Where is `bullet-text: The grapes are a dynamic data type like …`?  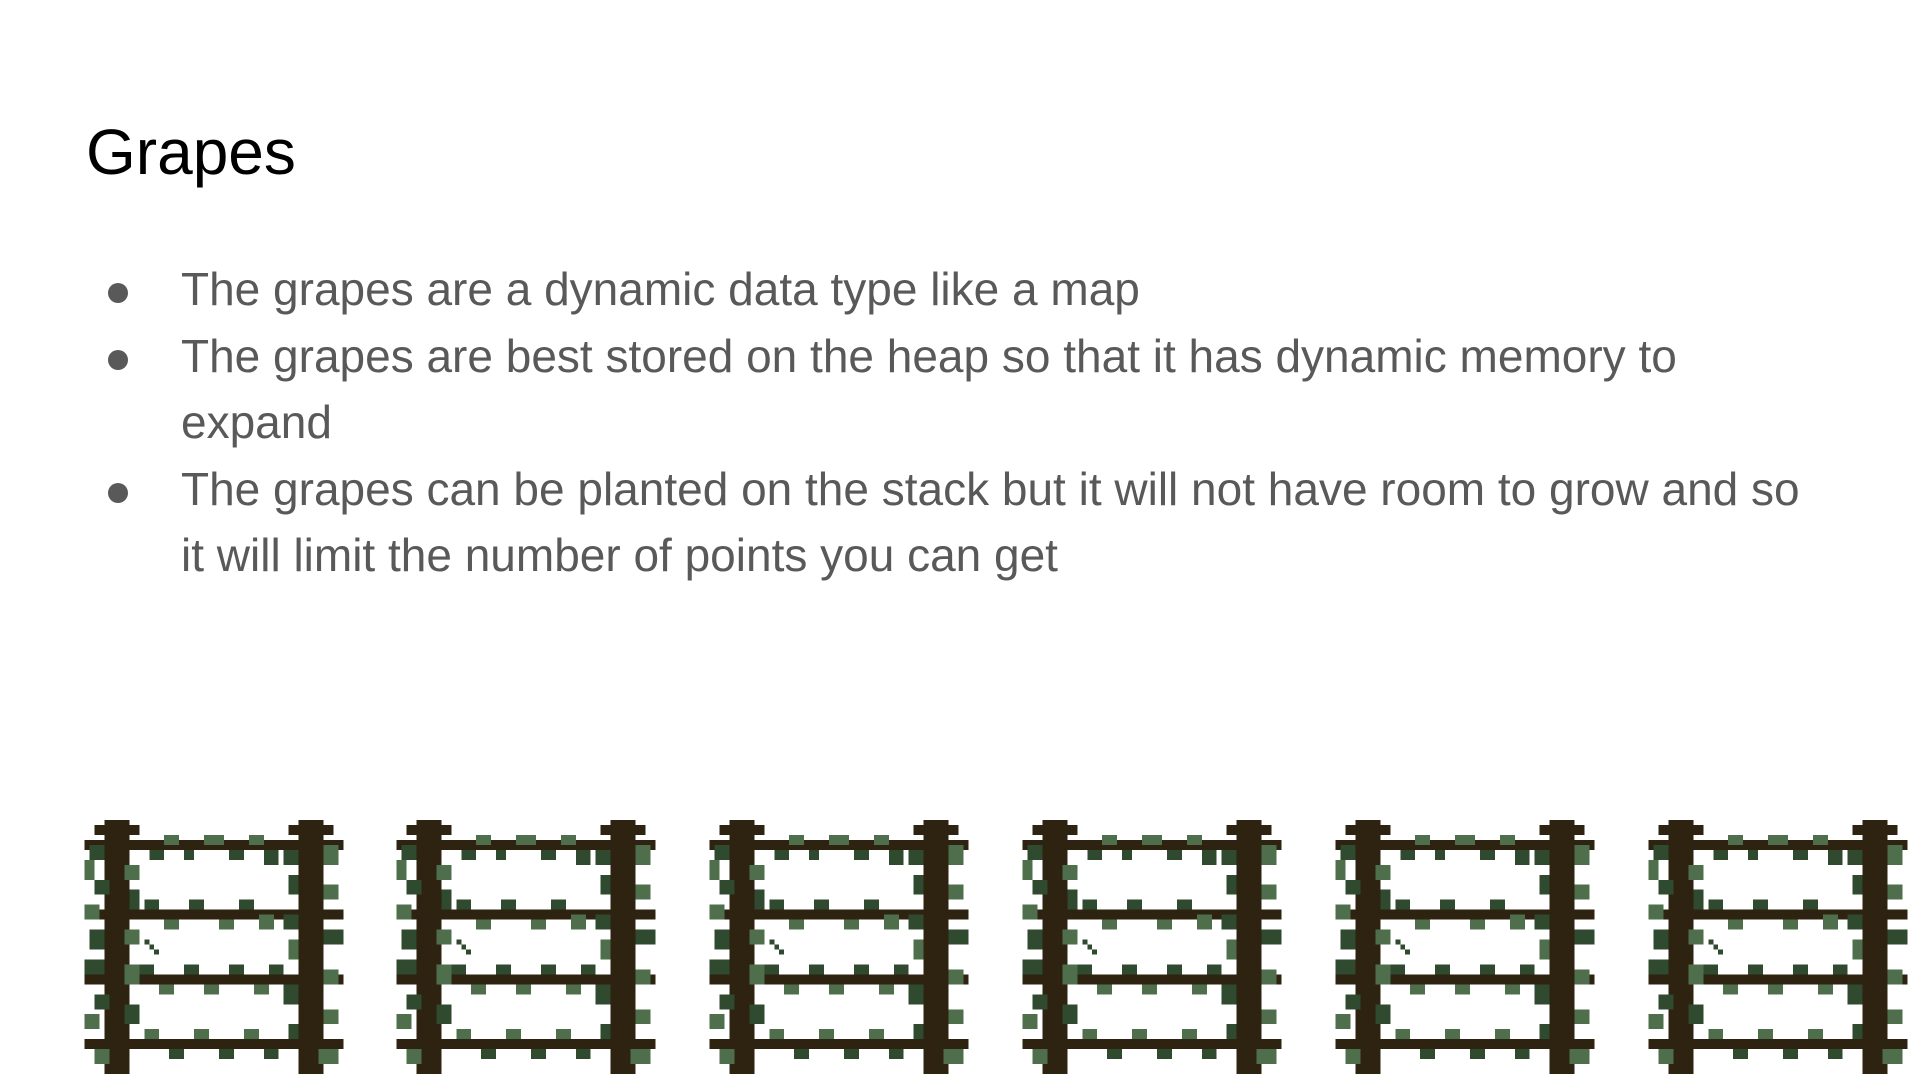 bullet-text: The grapes are a dynamic data type like … is located at coordinates (660, 289).